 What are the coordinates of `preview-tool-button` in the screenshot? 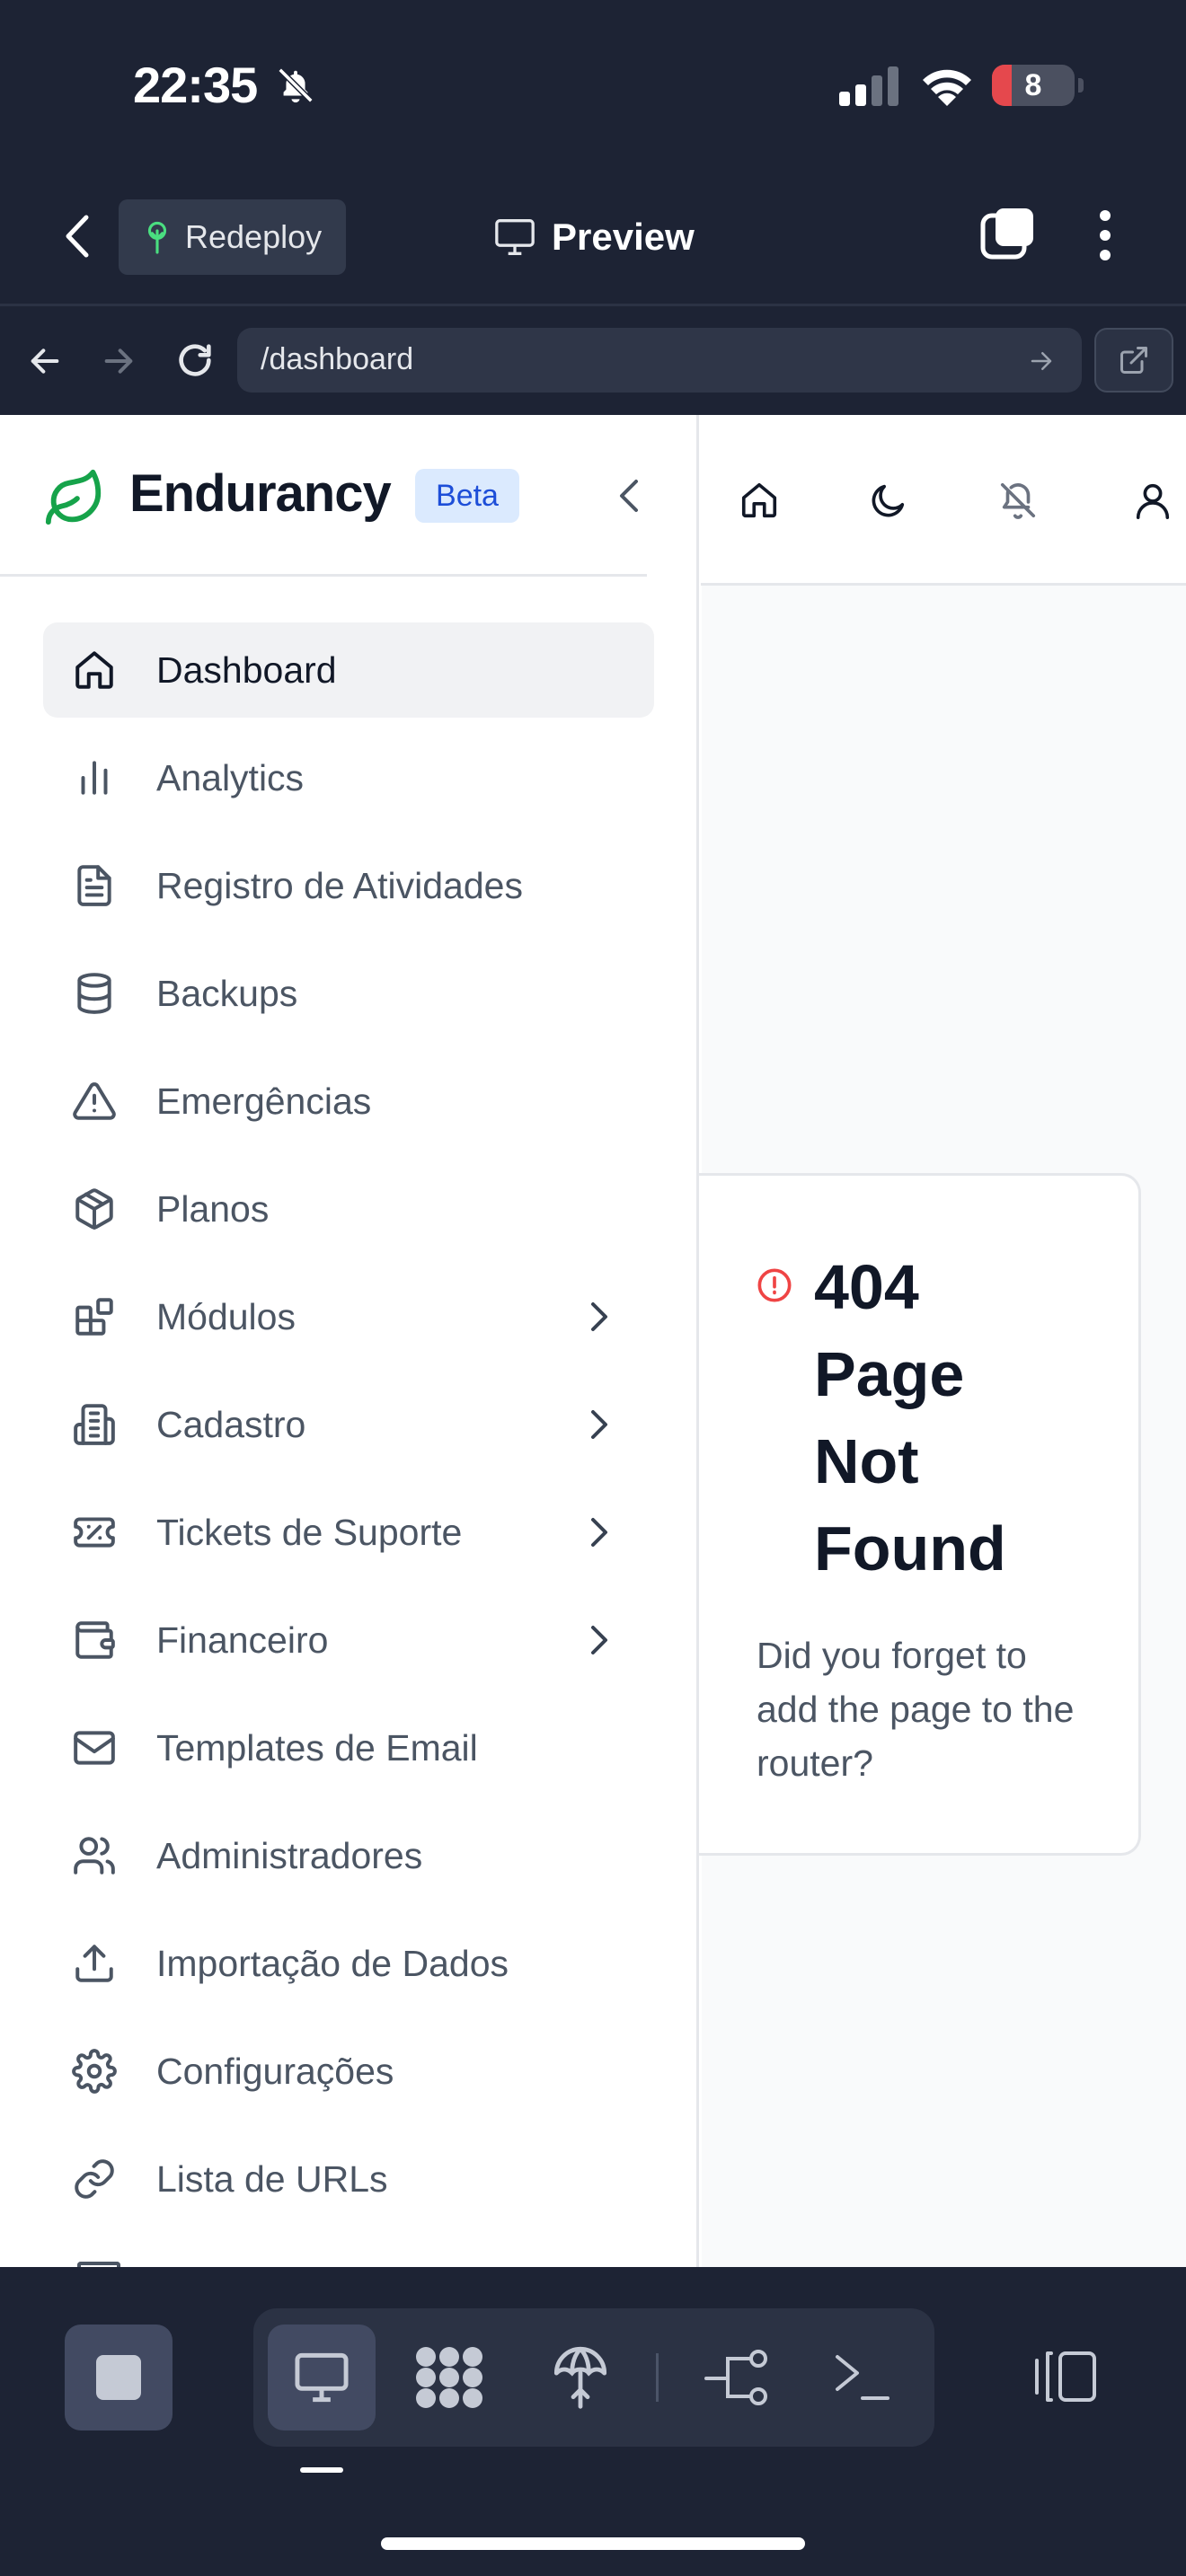 It's located at (322, 2377).